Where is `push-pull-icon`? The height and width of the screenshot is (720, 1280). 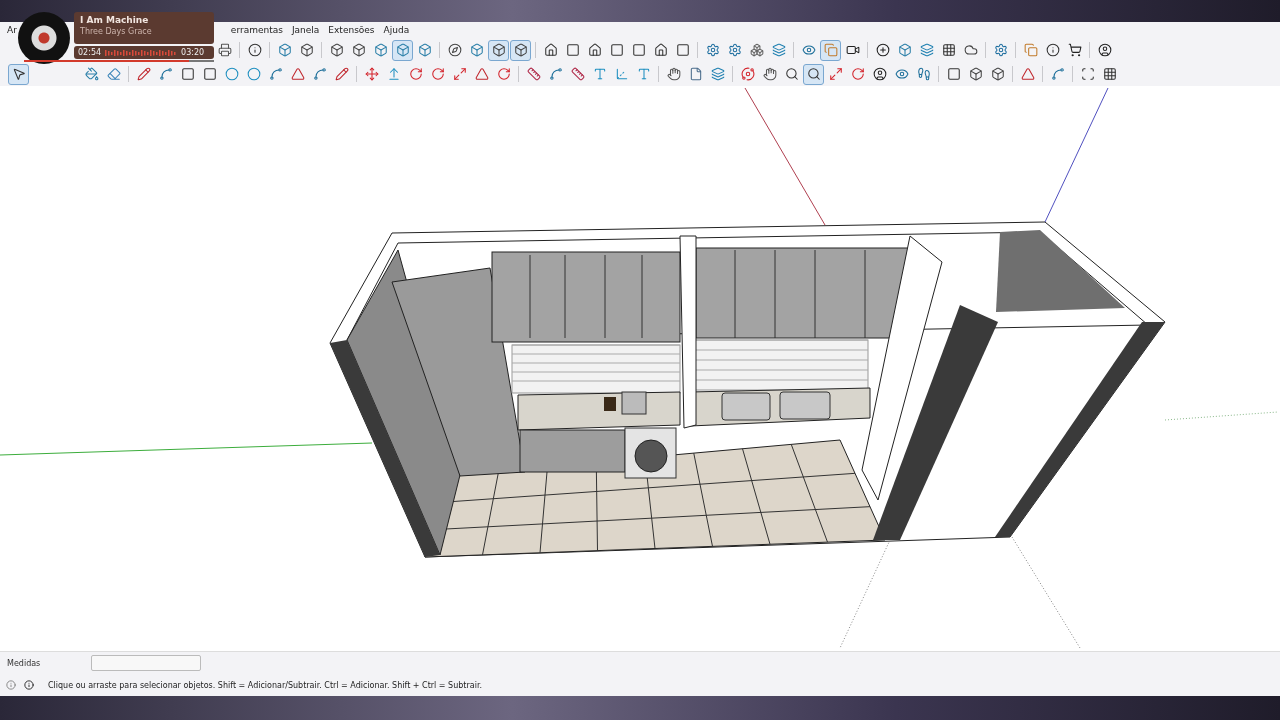 push-pull-icon is located at coordinates (393, 74).